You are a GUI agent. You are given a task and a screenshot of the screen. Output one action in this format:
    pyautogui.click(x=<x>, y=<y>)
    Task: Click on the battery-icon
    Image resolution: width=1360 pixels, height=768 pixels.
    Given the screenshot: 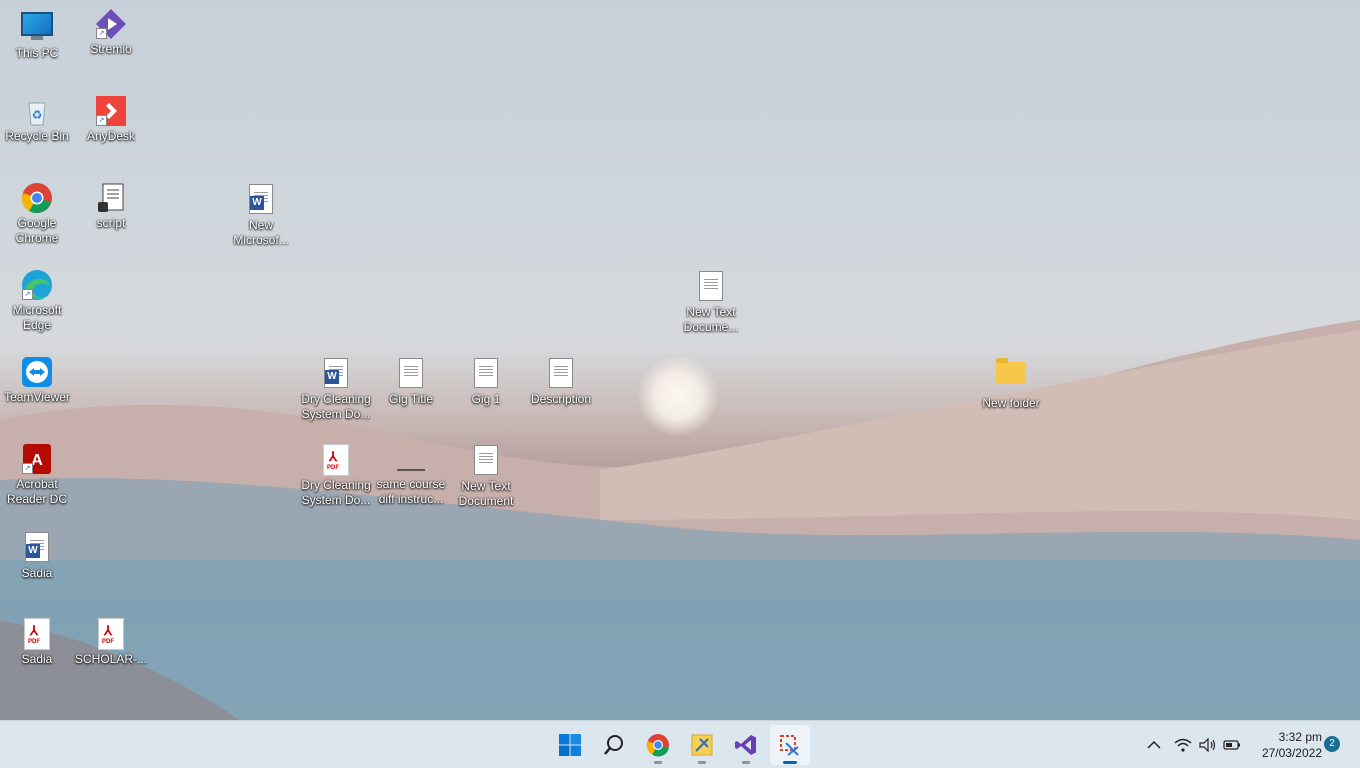 What is the action you would take?
    pyautogui.click(x=1231, y=745)
    